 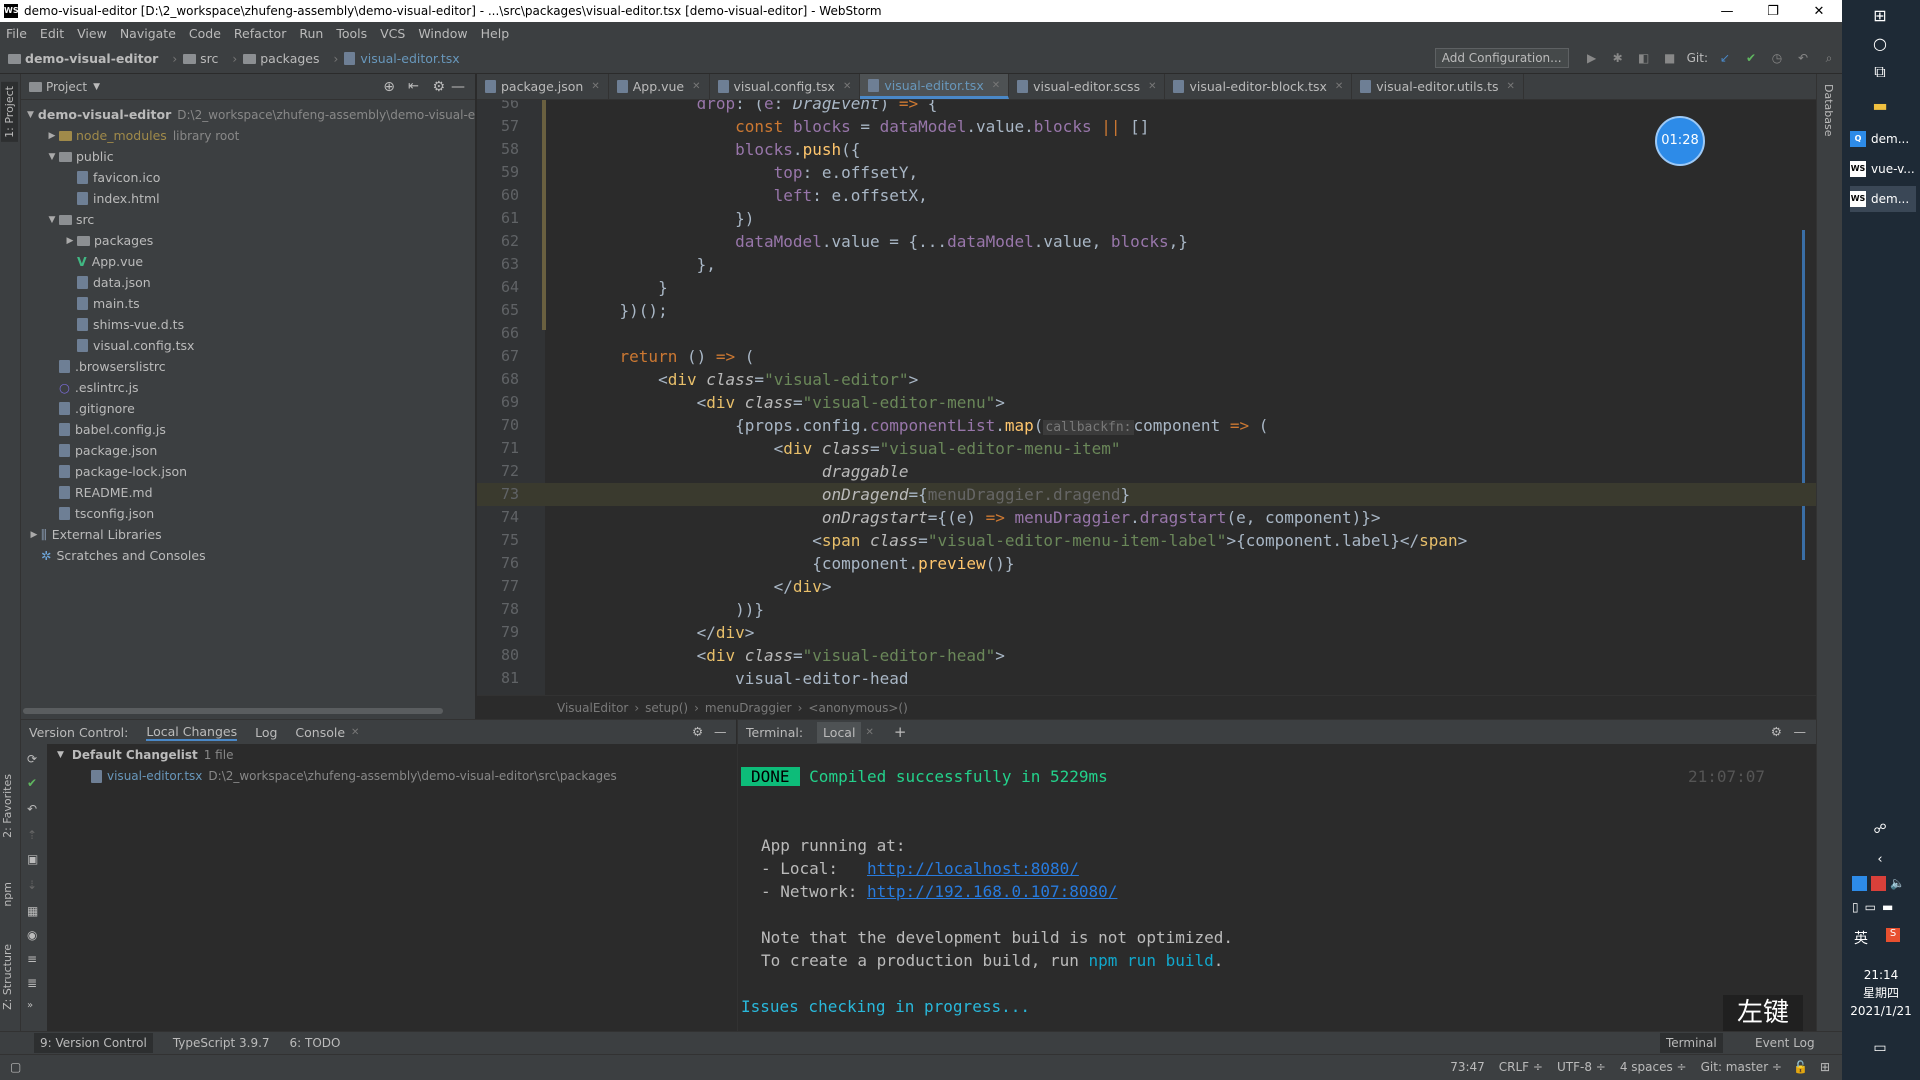 I want to click on windows-start-icon: ⊞, so click(x=1880, y=17).